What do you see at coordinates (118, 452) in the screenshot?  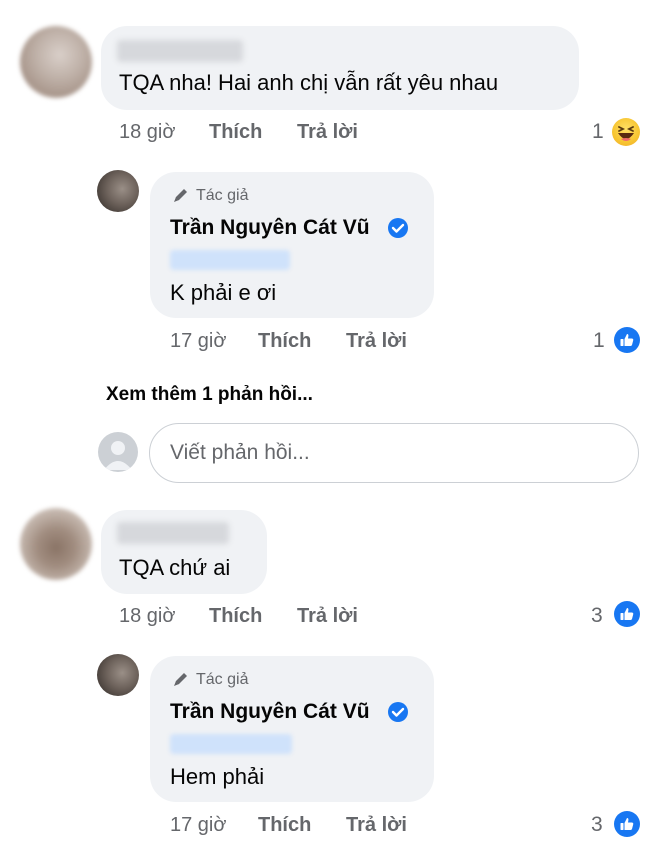 I see `current-user-avatar` at bounding box center [118, 452].